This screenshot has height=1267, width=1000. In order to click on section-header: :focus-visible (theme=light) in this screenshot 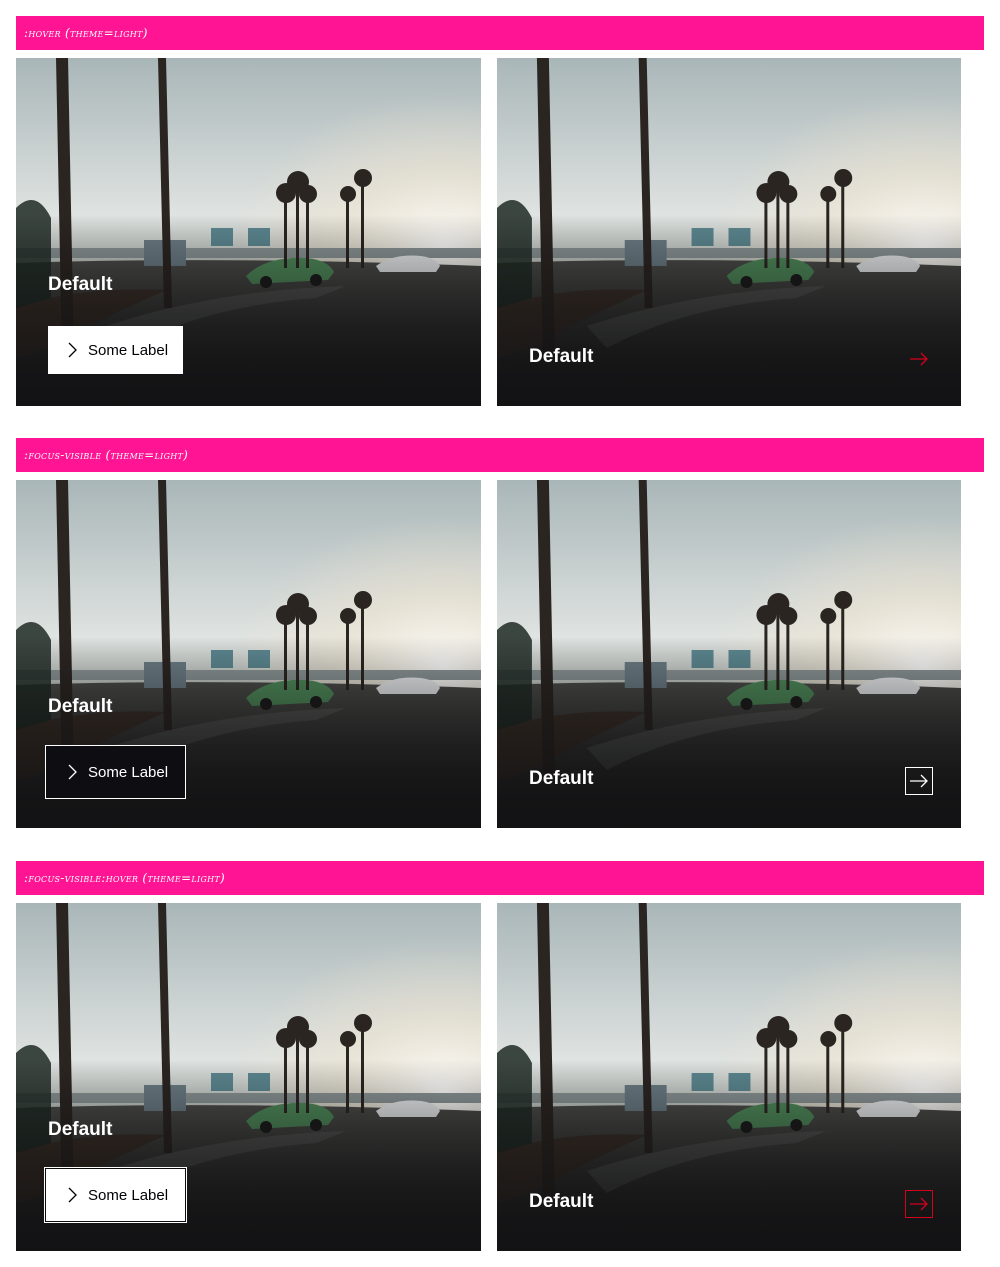, I will do `click(500, 455)`.